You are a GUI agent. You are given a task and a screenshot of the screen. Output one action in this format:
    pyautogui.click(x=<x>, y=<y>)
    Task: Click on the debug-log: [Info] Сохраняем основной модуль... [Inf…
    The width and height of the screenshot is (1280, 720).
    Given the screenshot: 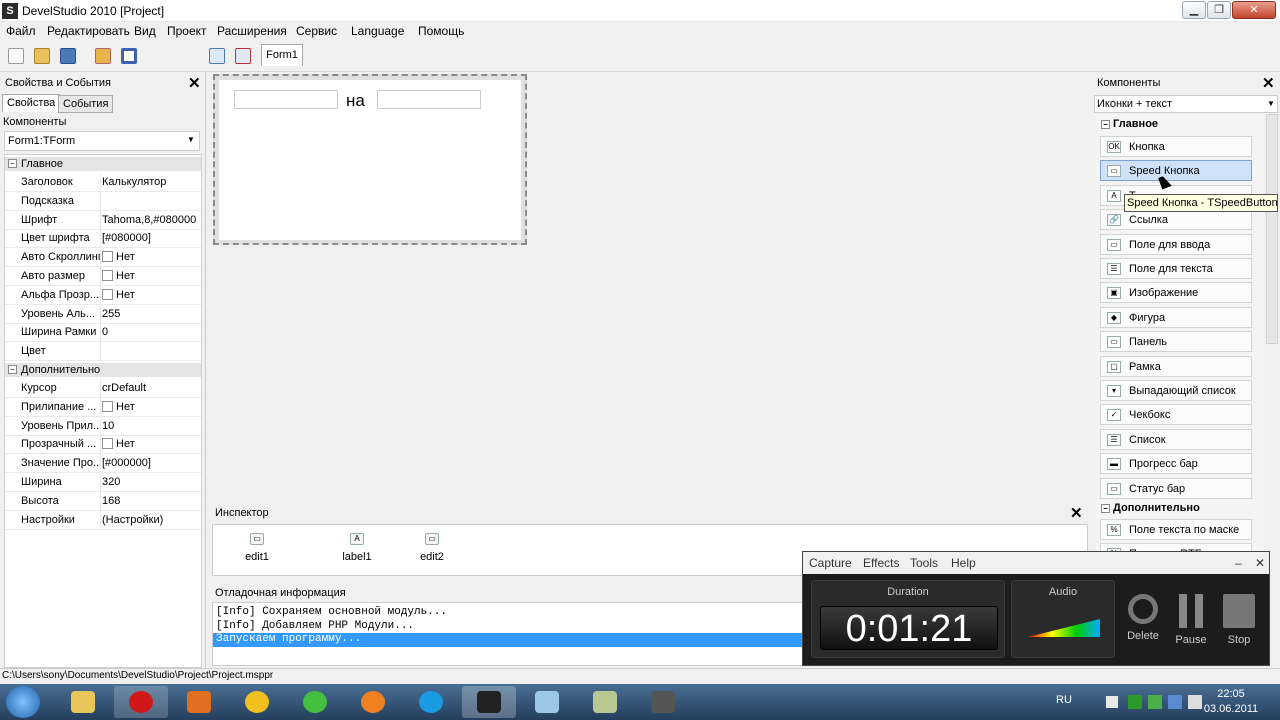 What is the action you would take?
    pyautogui.click(x=522, y=634)
    